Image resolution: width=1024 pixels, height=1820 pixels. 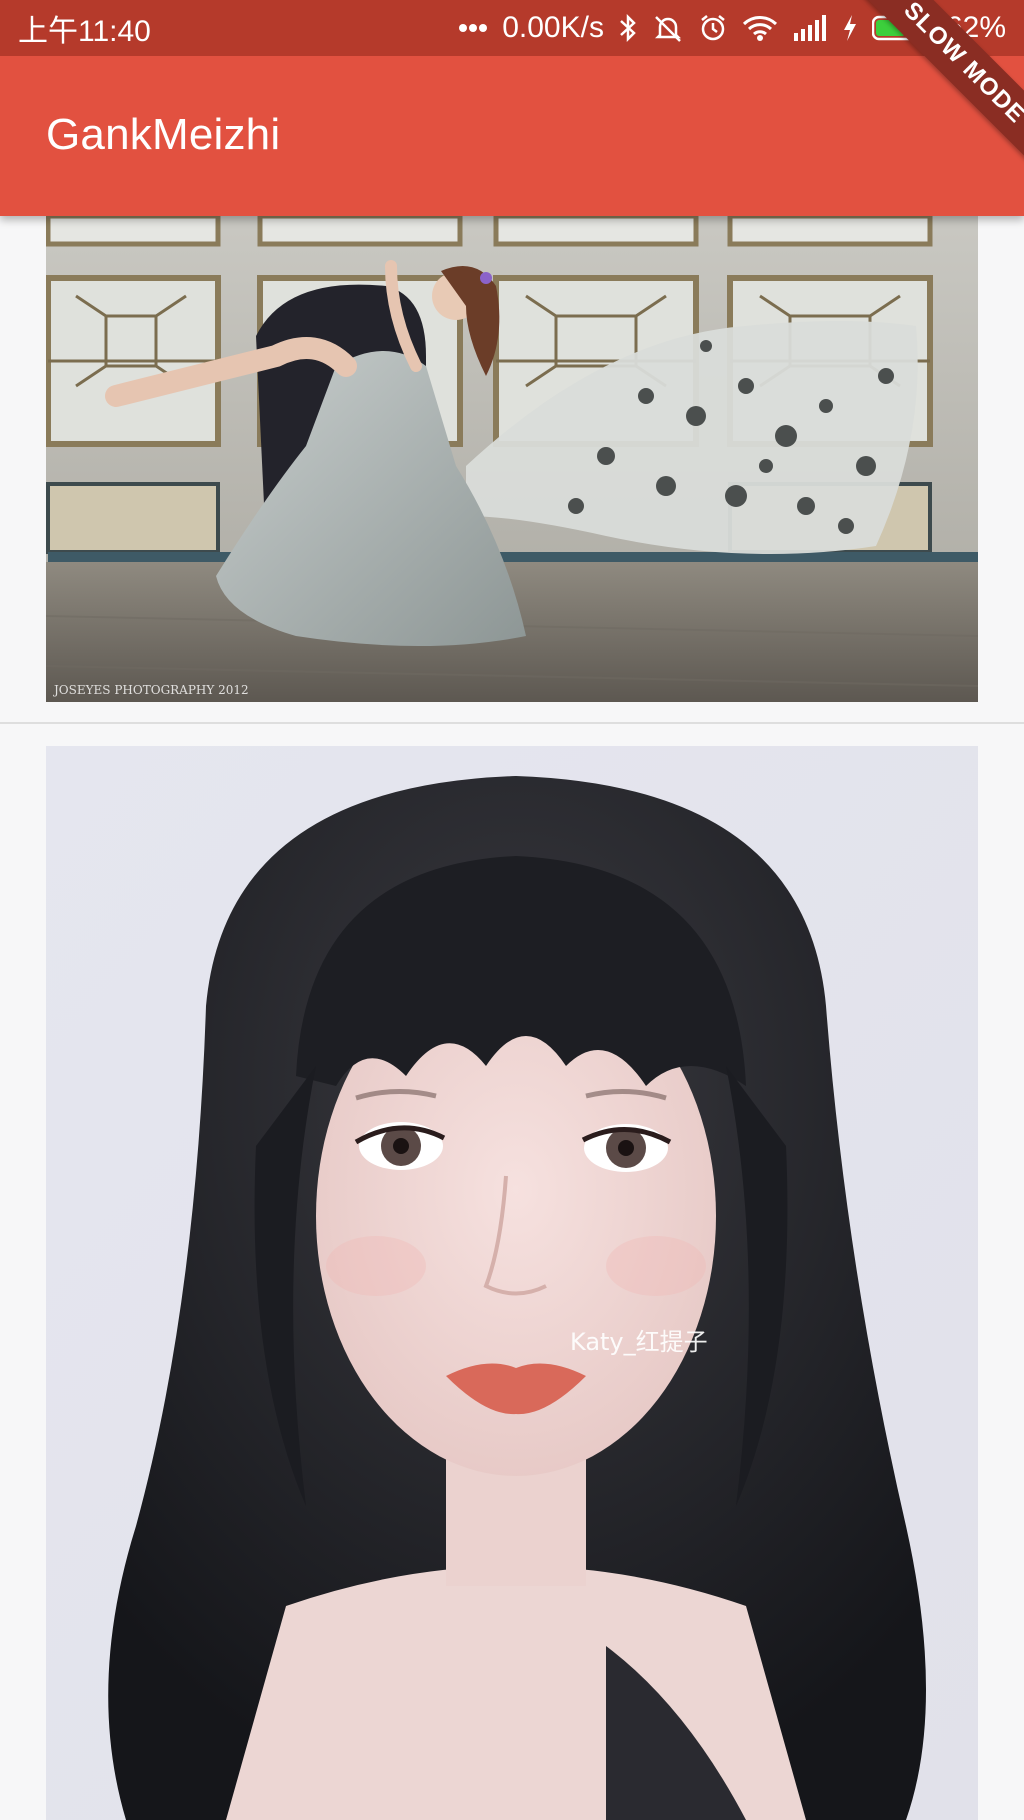 I want to click on status-bar: 上午11:40 0.00K/s 62%, so click(x=512, y=28).